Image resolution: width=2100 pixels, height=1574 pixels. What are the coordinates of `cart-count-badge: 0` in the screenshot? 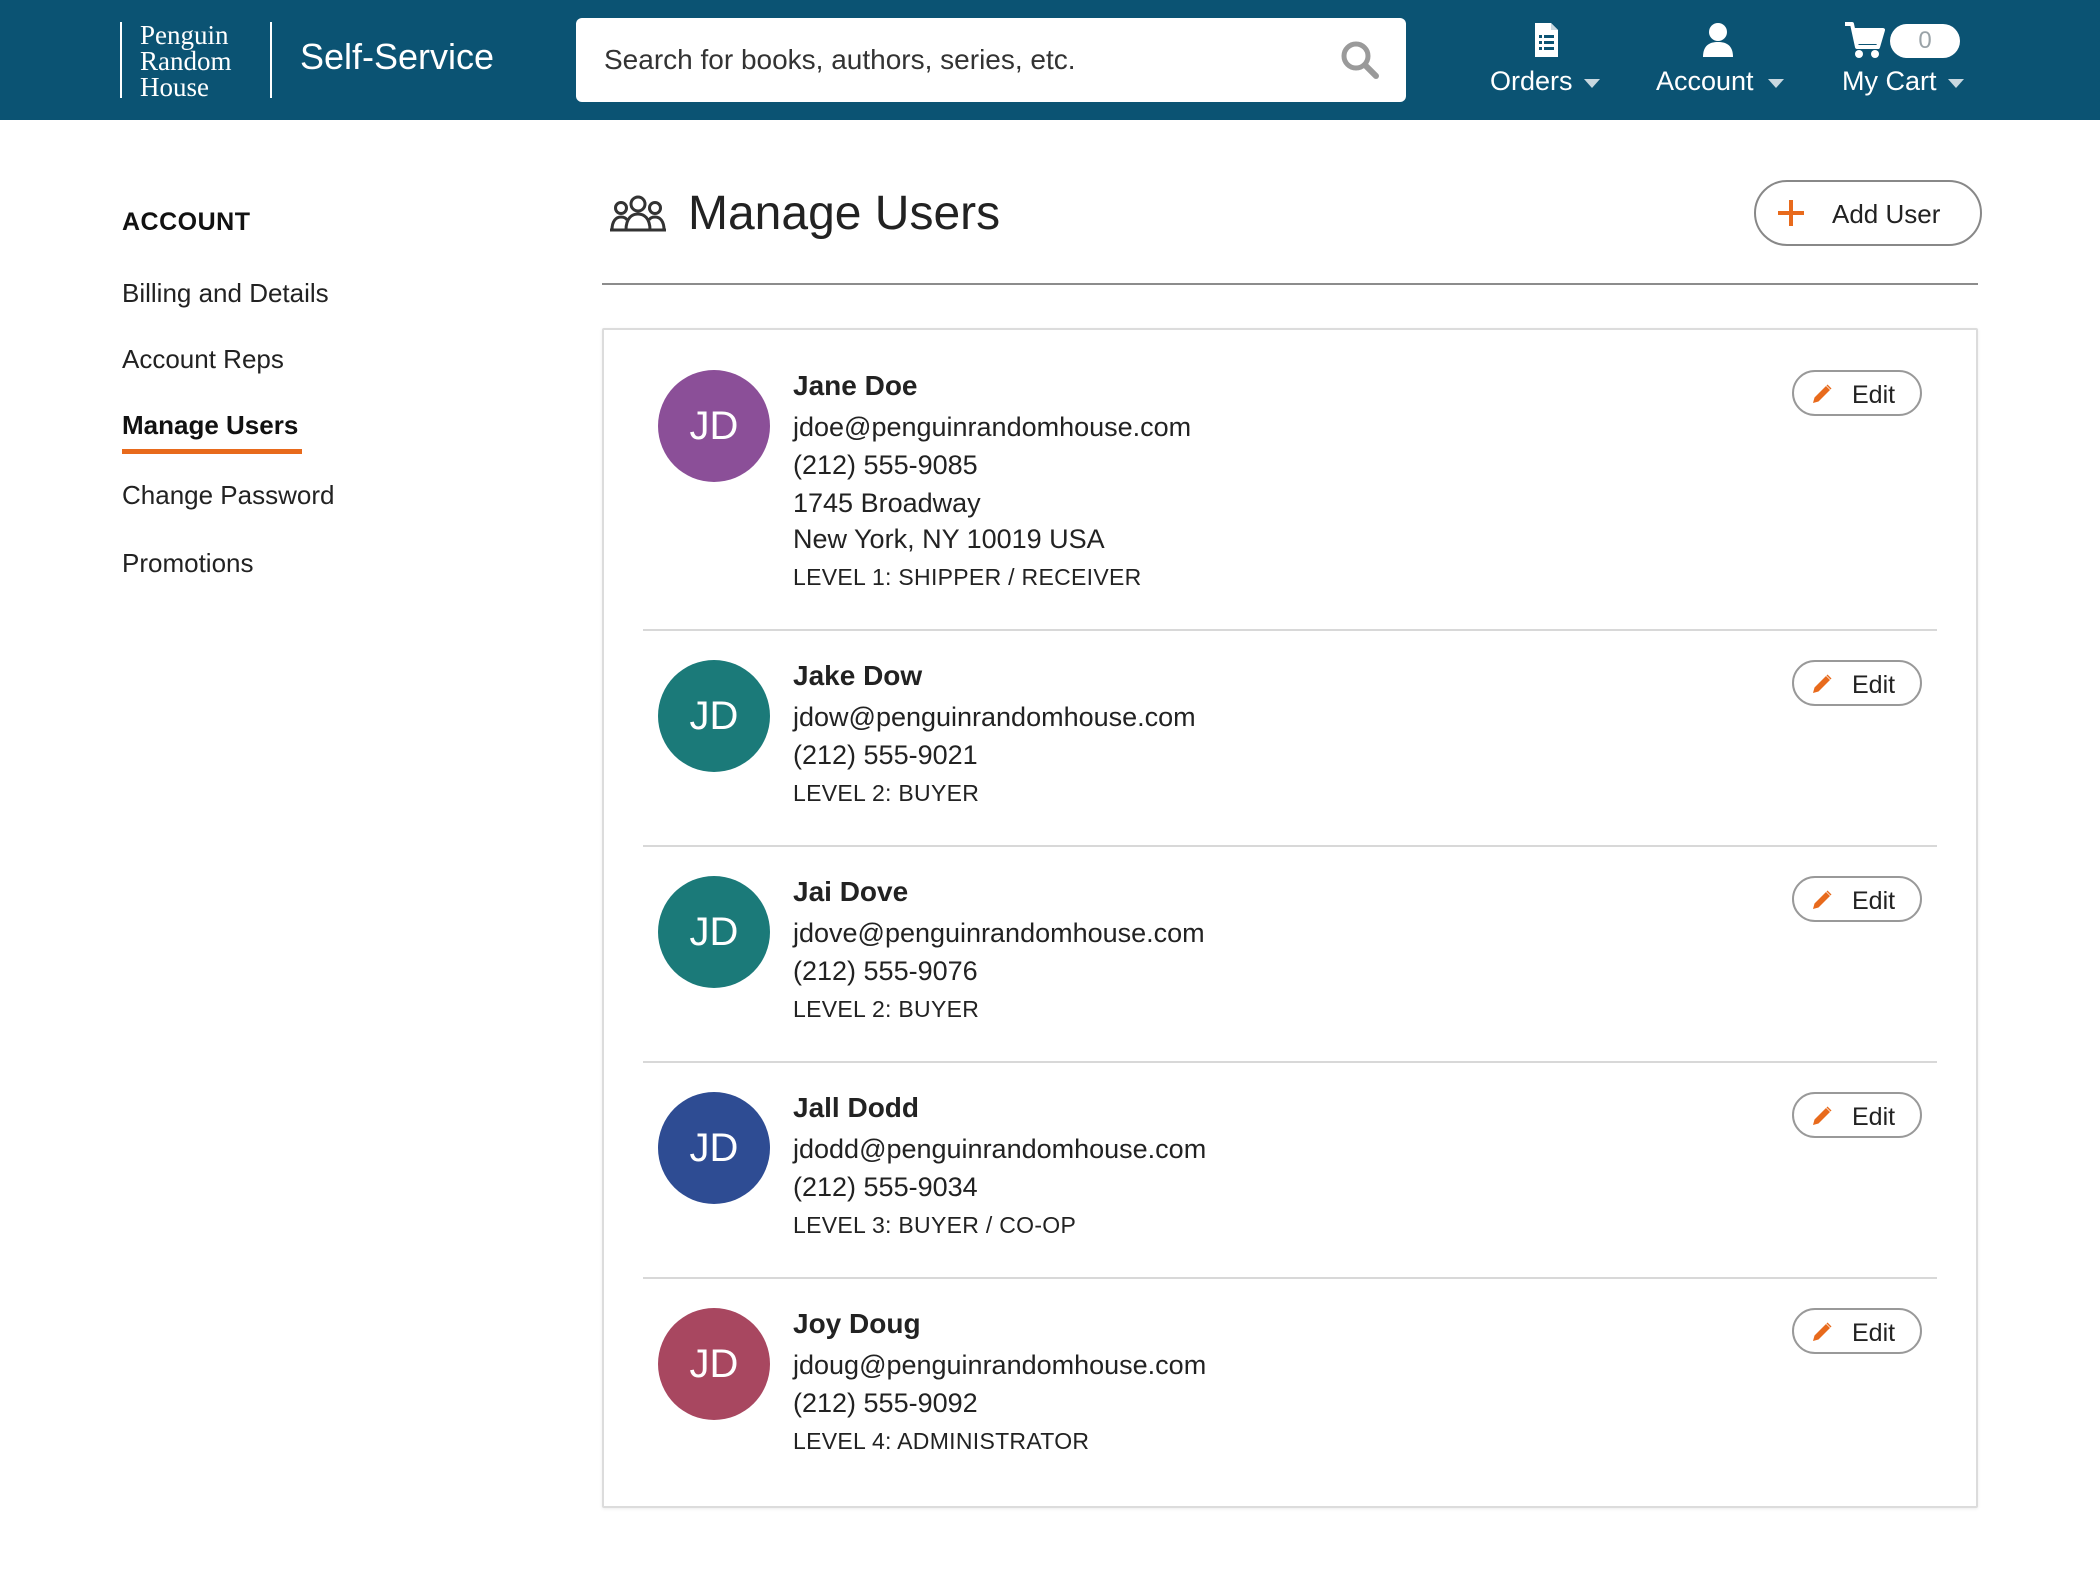 It's located at (1925, 41).